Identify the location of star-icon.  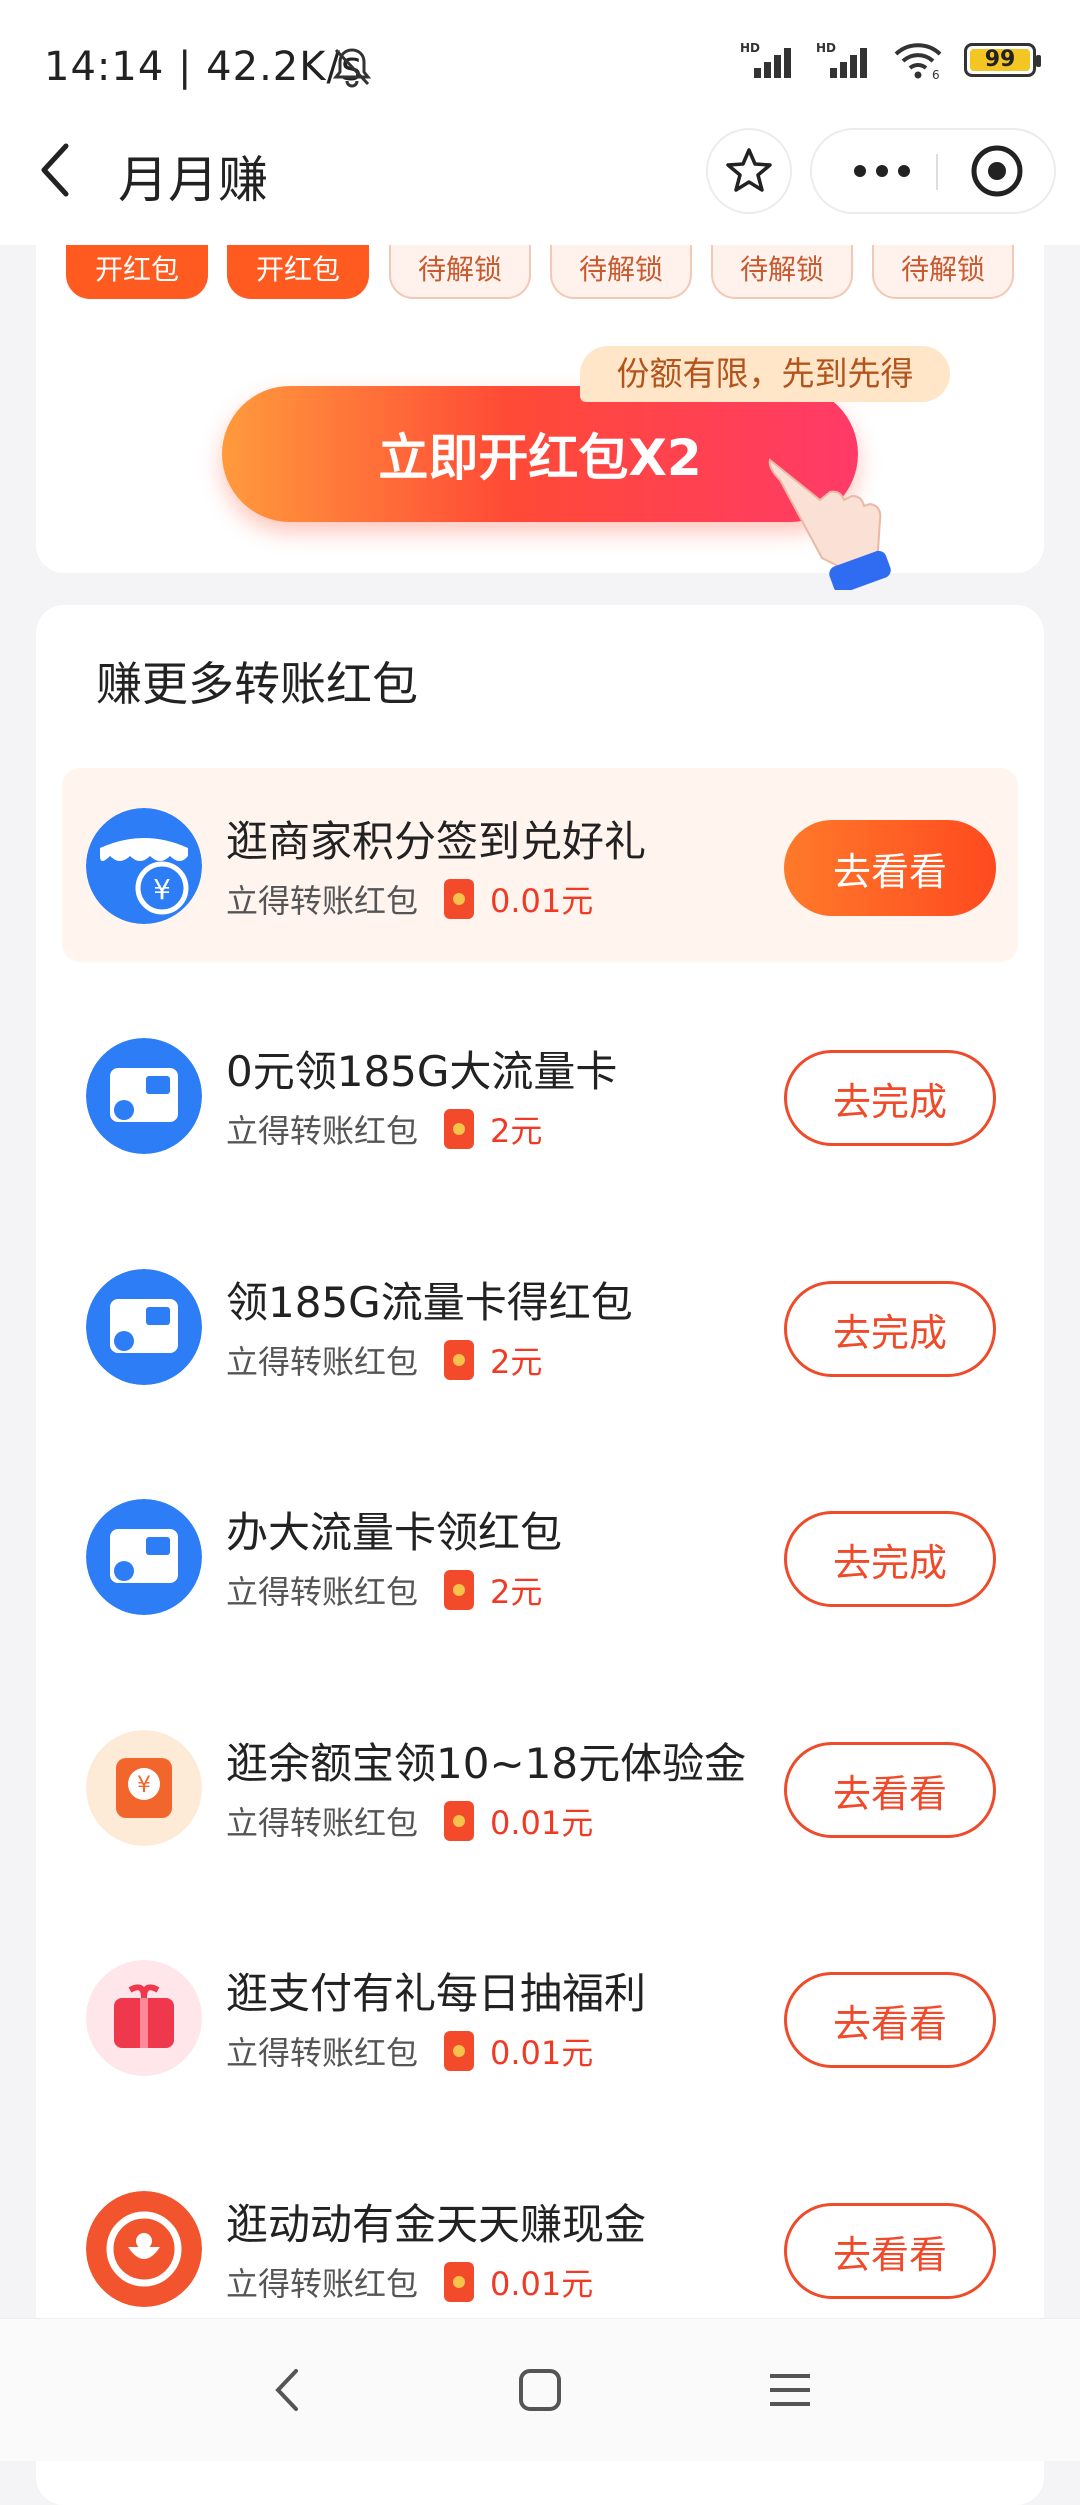
(749, 170).